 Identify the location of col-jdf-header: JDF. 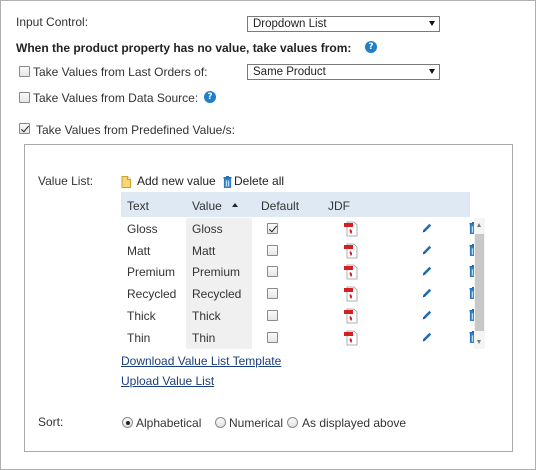
(339, 206).